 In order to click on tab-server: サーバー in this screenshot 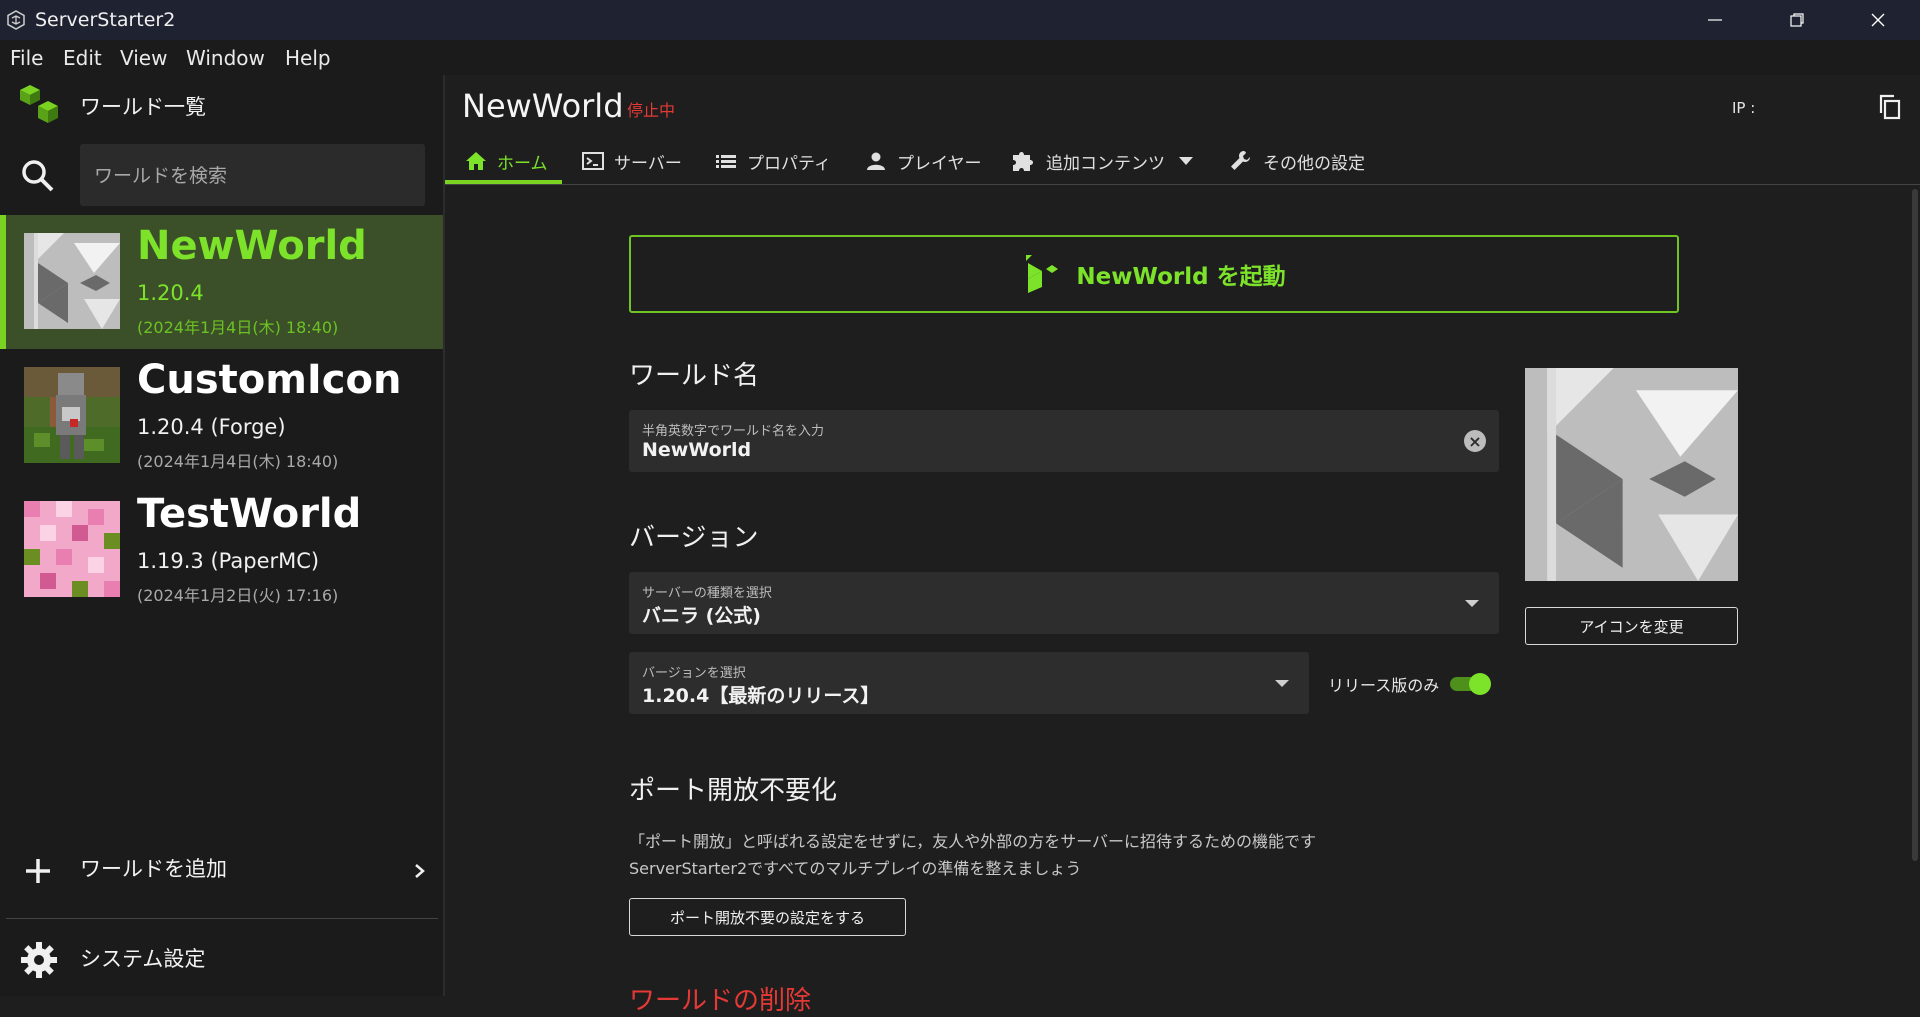, I will do `click(632, 161)`.